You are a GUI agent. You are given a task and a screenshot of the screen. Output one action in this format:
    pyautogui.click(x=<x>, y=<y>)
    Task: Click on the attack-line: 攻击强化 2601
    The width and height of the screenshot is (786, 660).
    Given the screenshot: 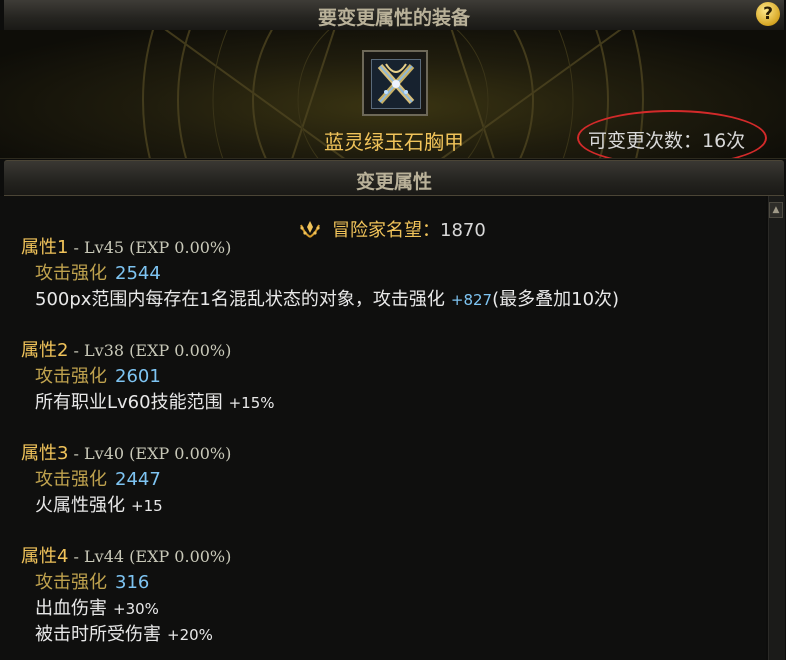 What is the action you would take?
    pyautogui.click(x=155, y=377)
    